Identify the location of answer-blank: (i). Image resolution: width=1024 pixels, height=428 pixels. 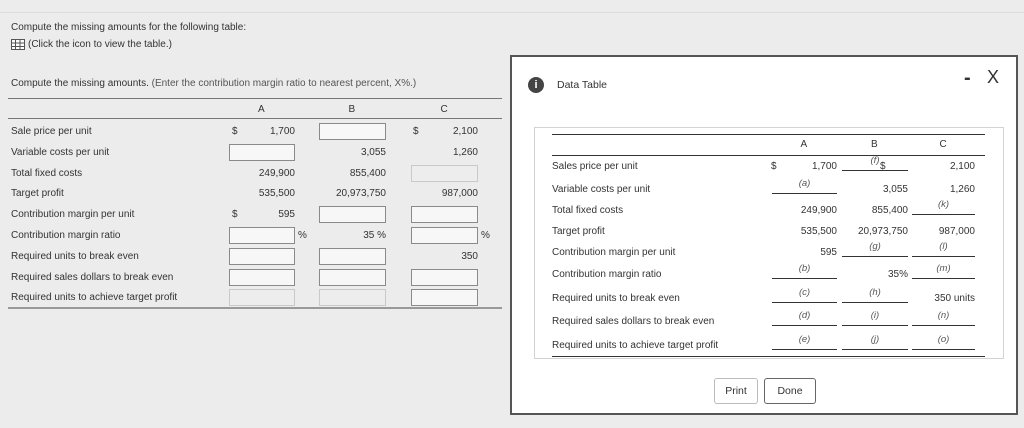
(875, 318).